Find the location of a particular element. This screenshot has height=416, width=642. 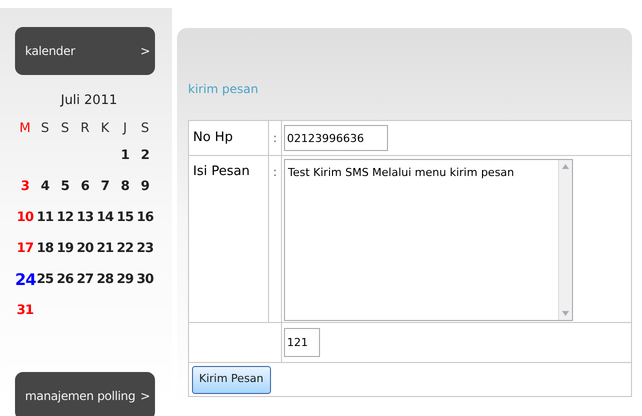

calendar-day: 24 is located at coordinates (25, 280).